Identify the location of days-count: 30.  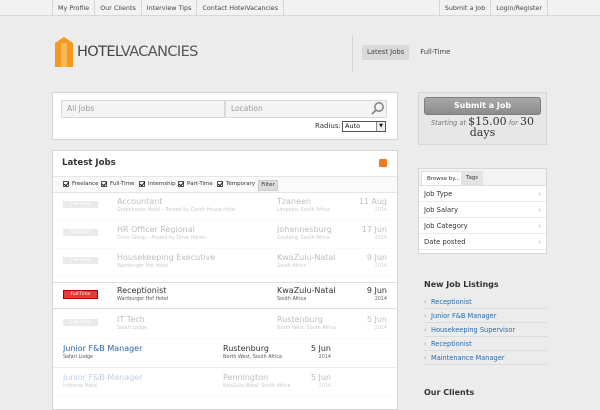
(526, 121).